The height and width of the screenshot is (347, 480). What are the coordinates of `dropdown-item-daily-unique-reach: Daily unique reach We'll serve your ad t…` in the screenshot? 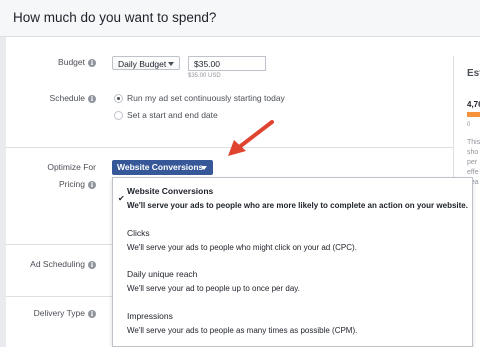 It's located at (213, 281).